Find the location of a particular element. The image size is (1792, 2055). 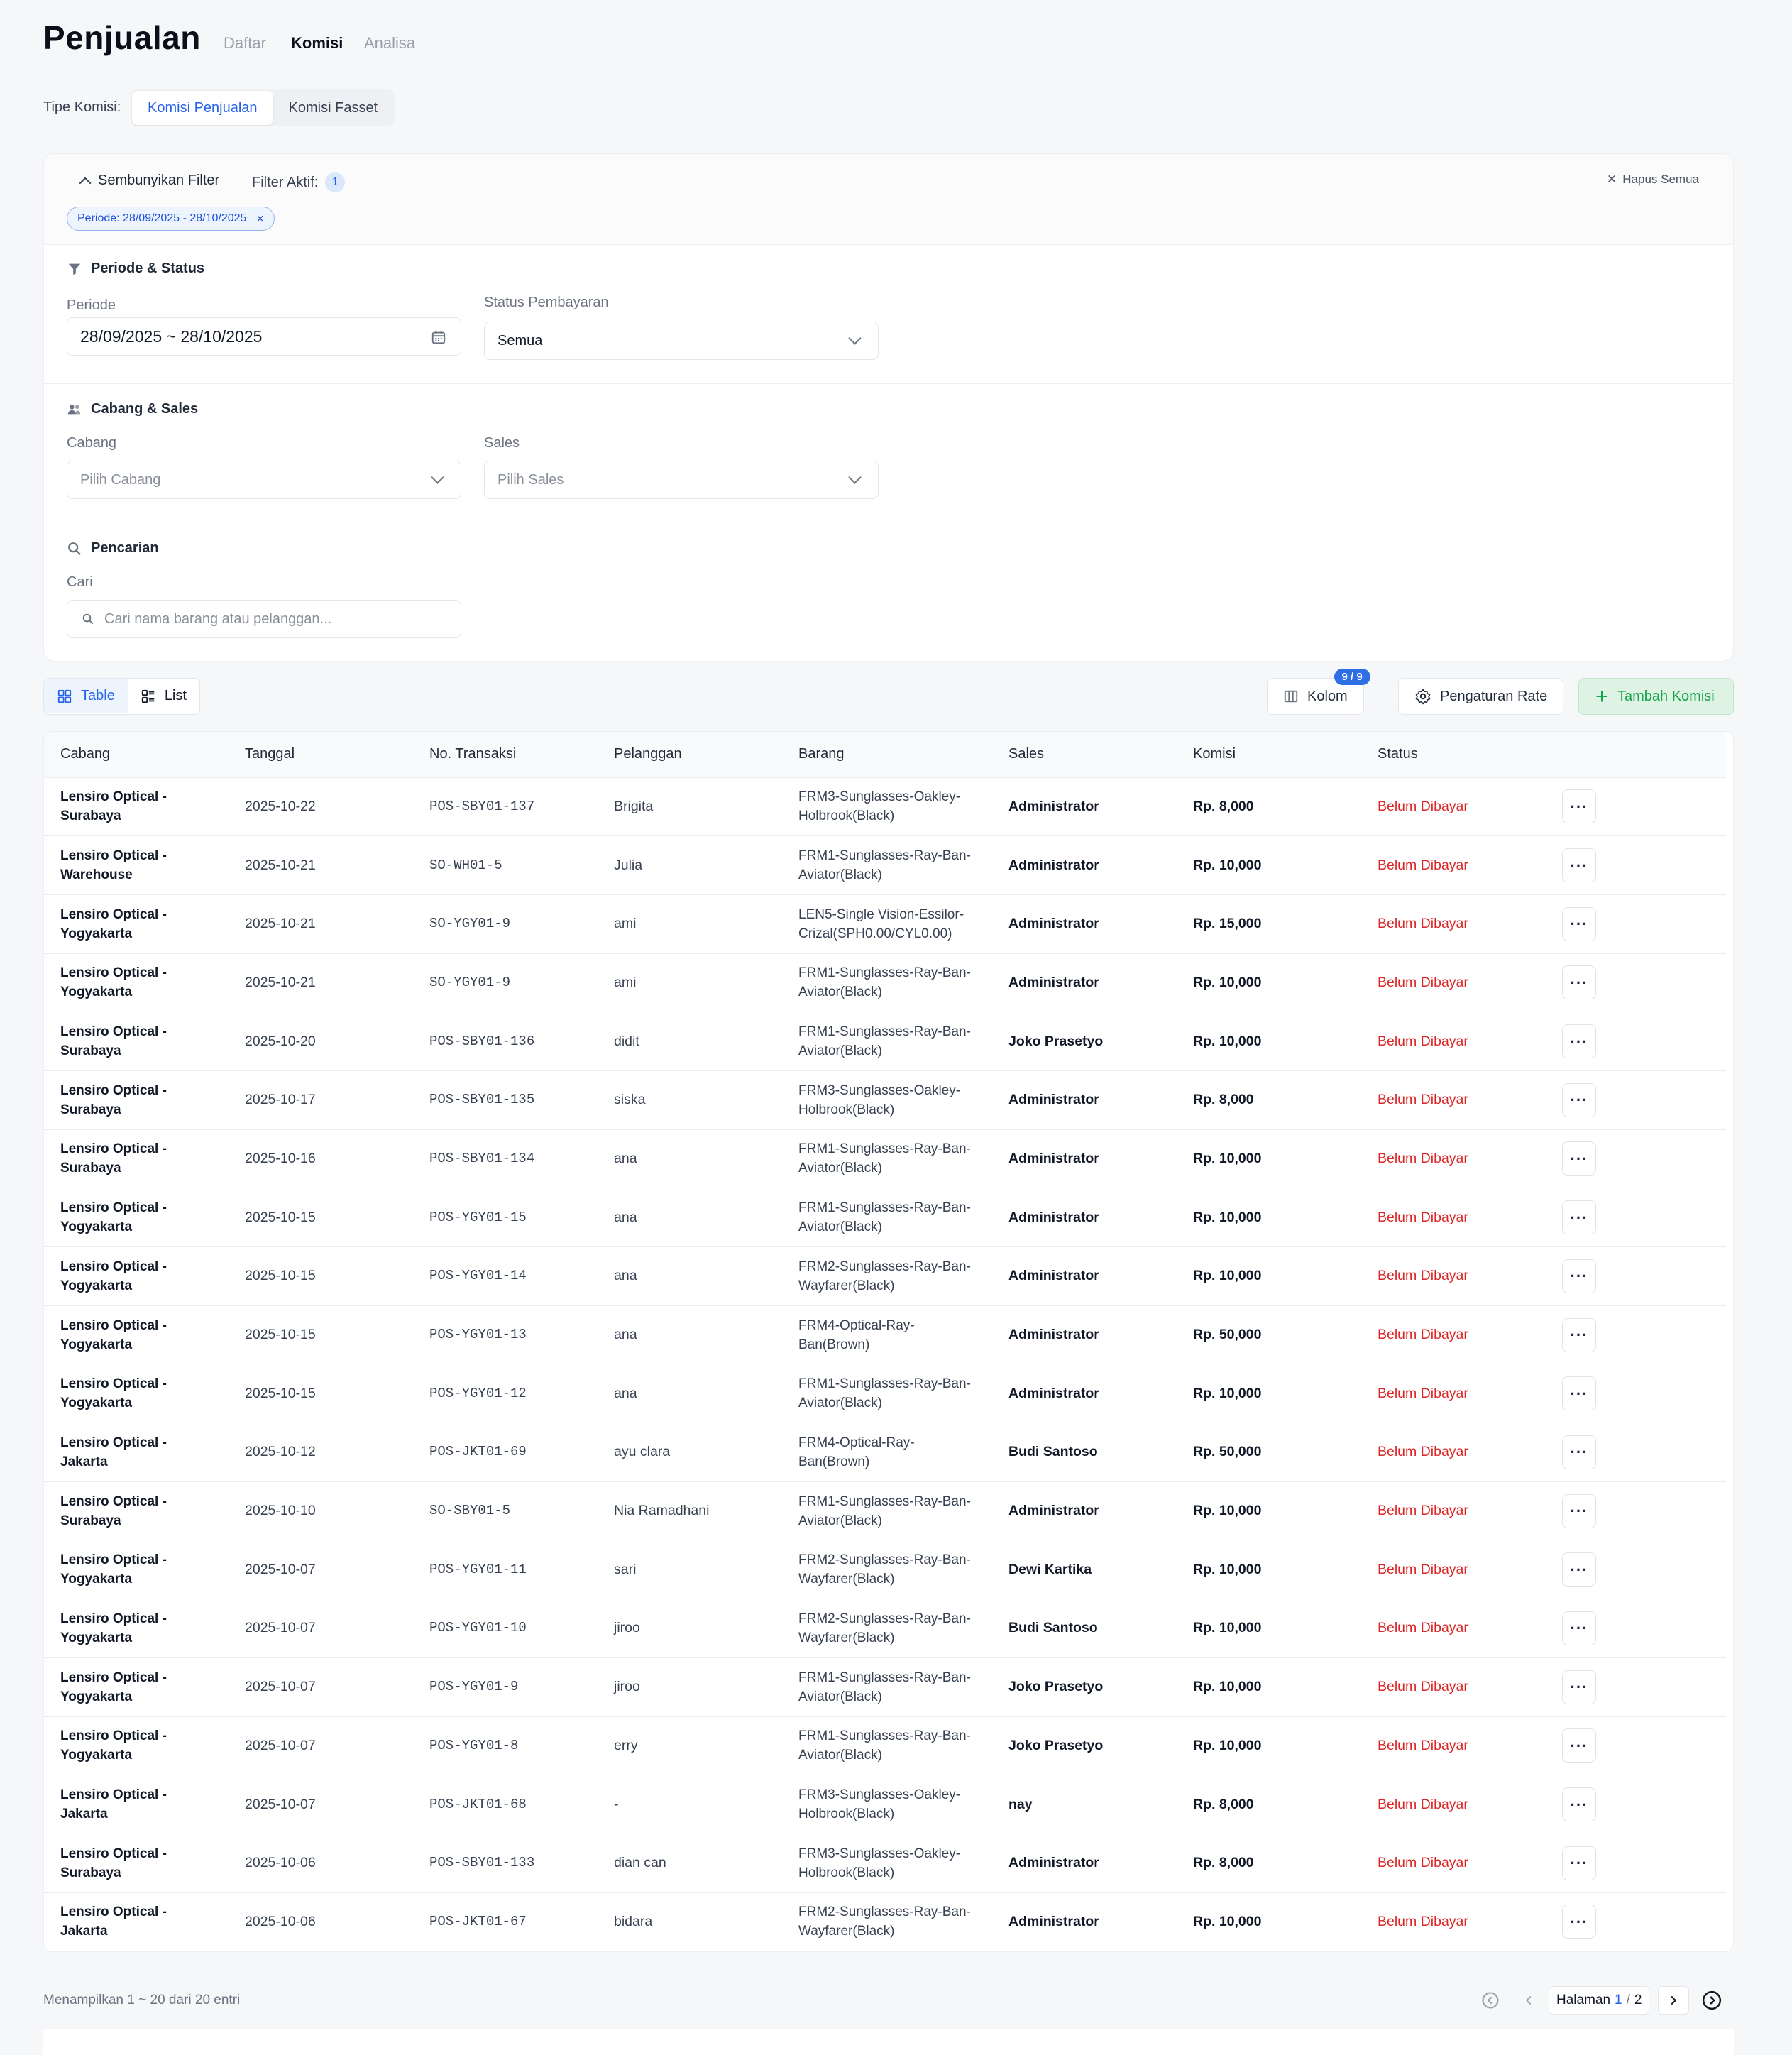

pengaturan-rate-button: Pengaturan Rate is located at coordinates (1481, 696).